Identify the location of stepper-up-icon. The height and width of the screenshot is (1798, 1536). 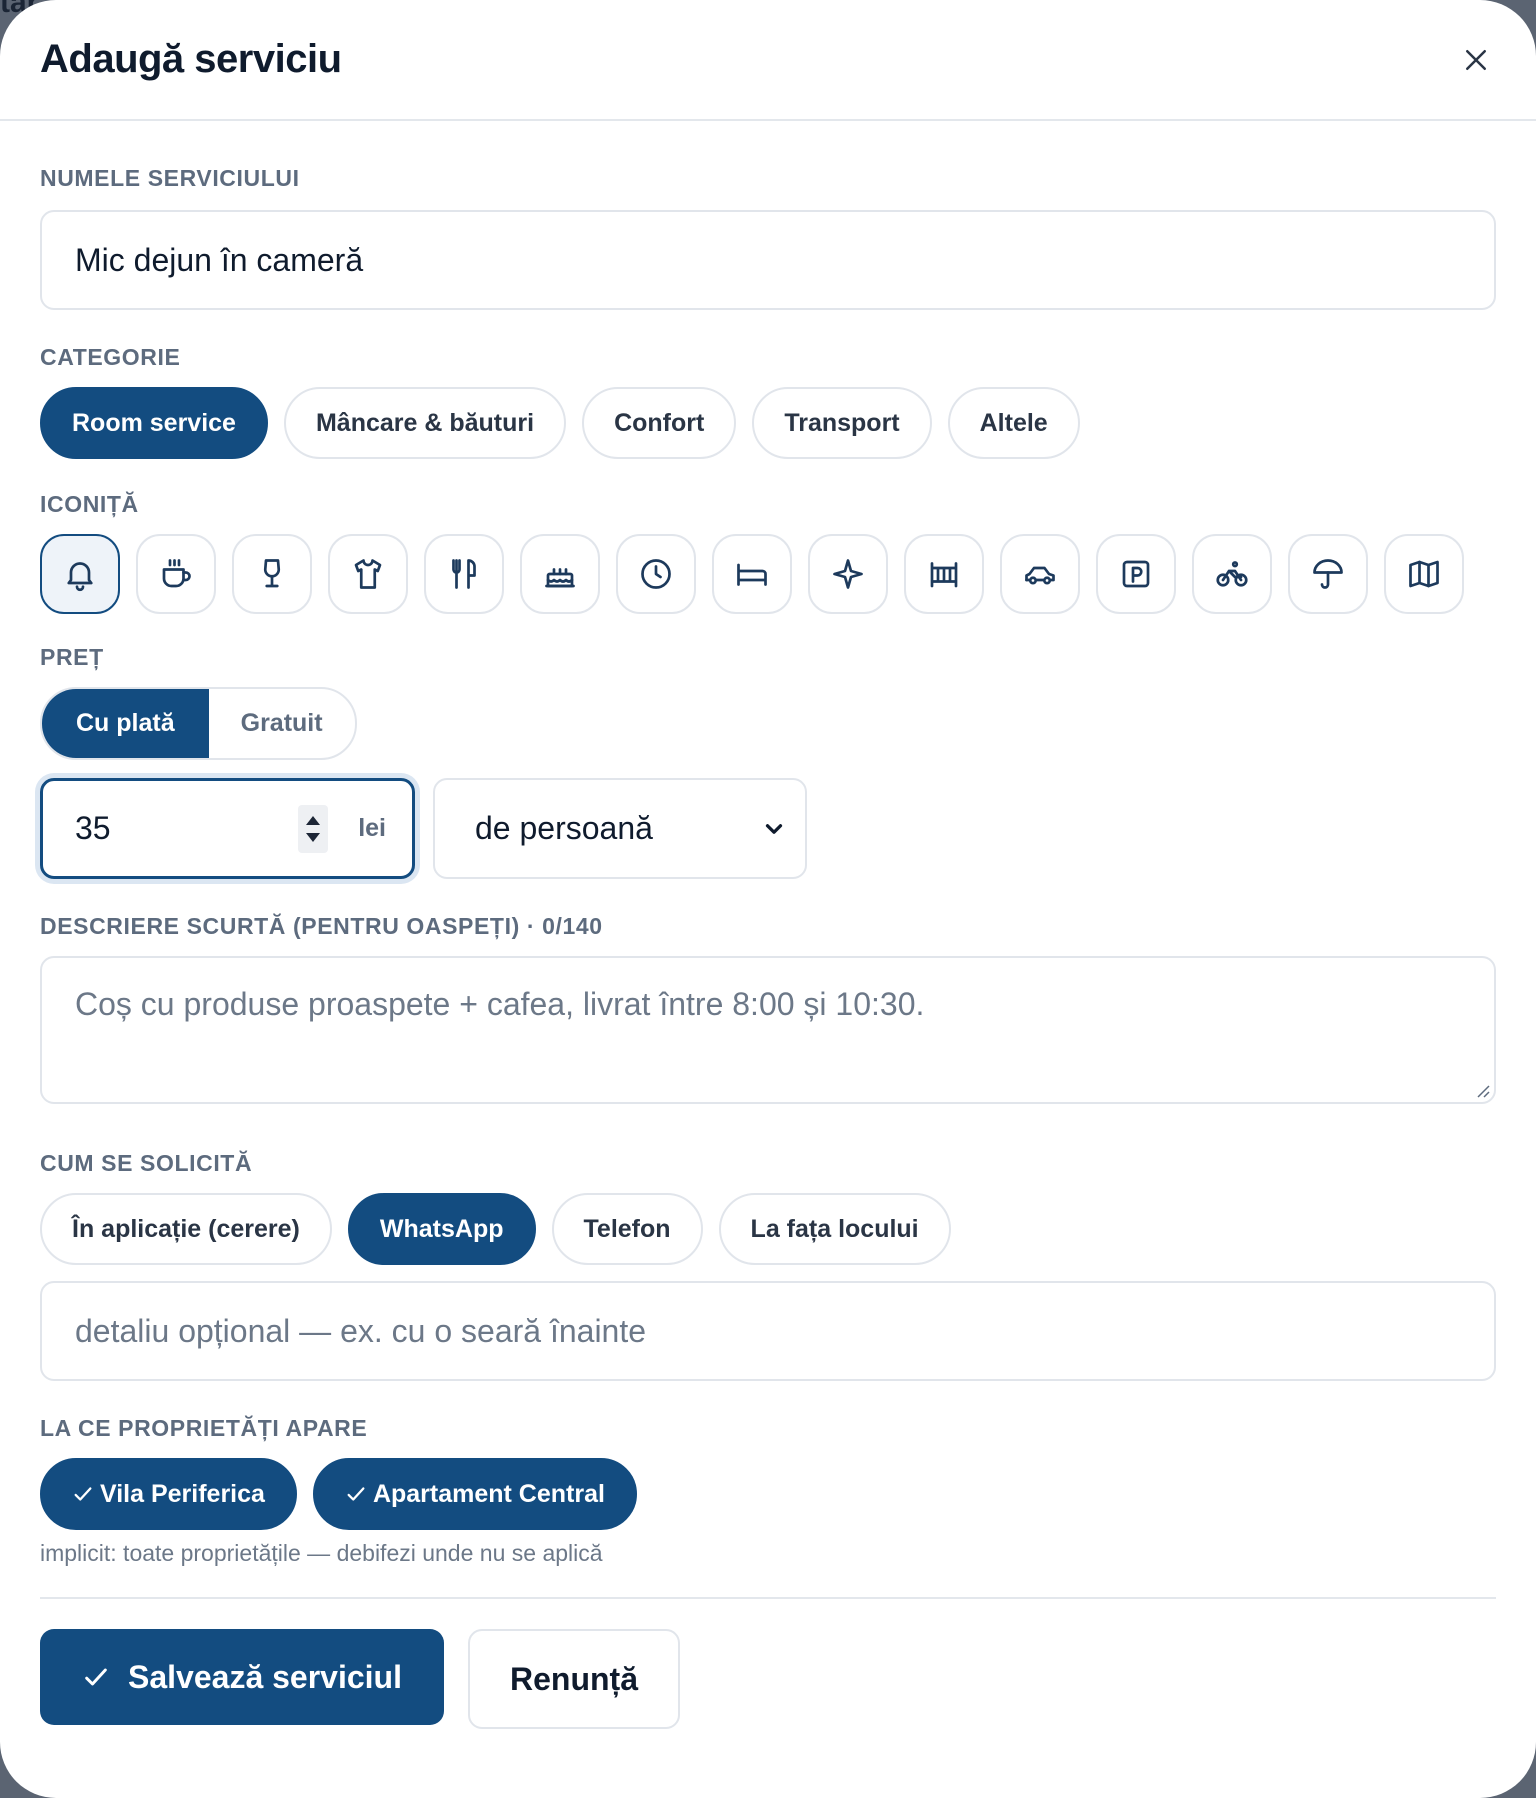
(313, 820).